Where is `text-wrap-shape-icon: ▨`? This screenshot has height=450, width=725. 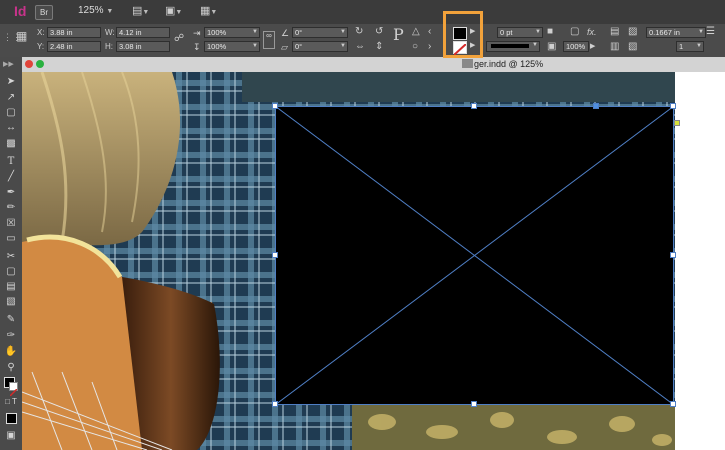
text-wrap-shape-icon: ▨ is located at coordinates (632, 32).